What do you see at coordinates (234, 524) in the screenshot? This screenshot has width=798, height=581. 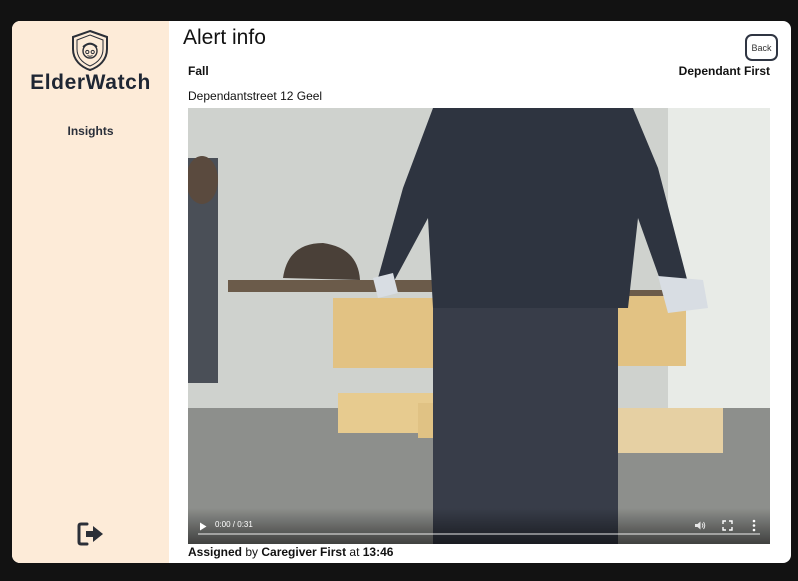 I see `video-time: 0:00 / 0:31` at bounding box center [234, 524].